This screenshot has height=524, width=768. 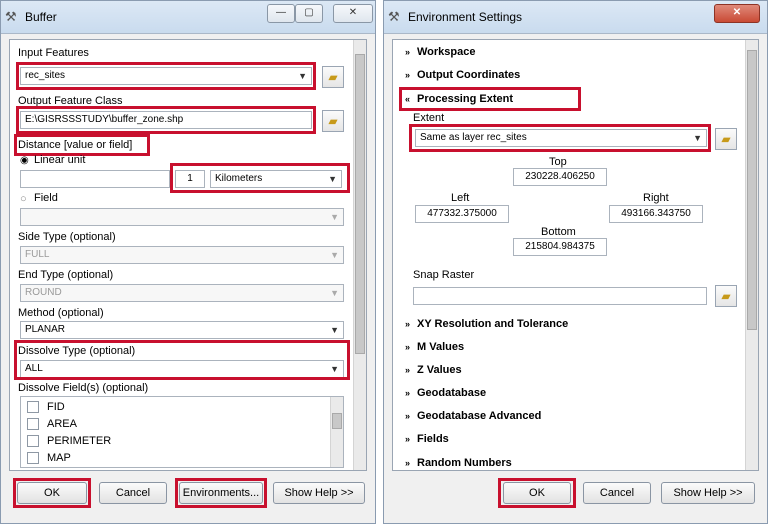 I want to click on extent-bottom-label: Bottom, so click(x=558, y=232).